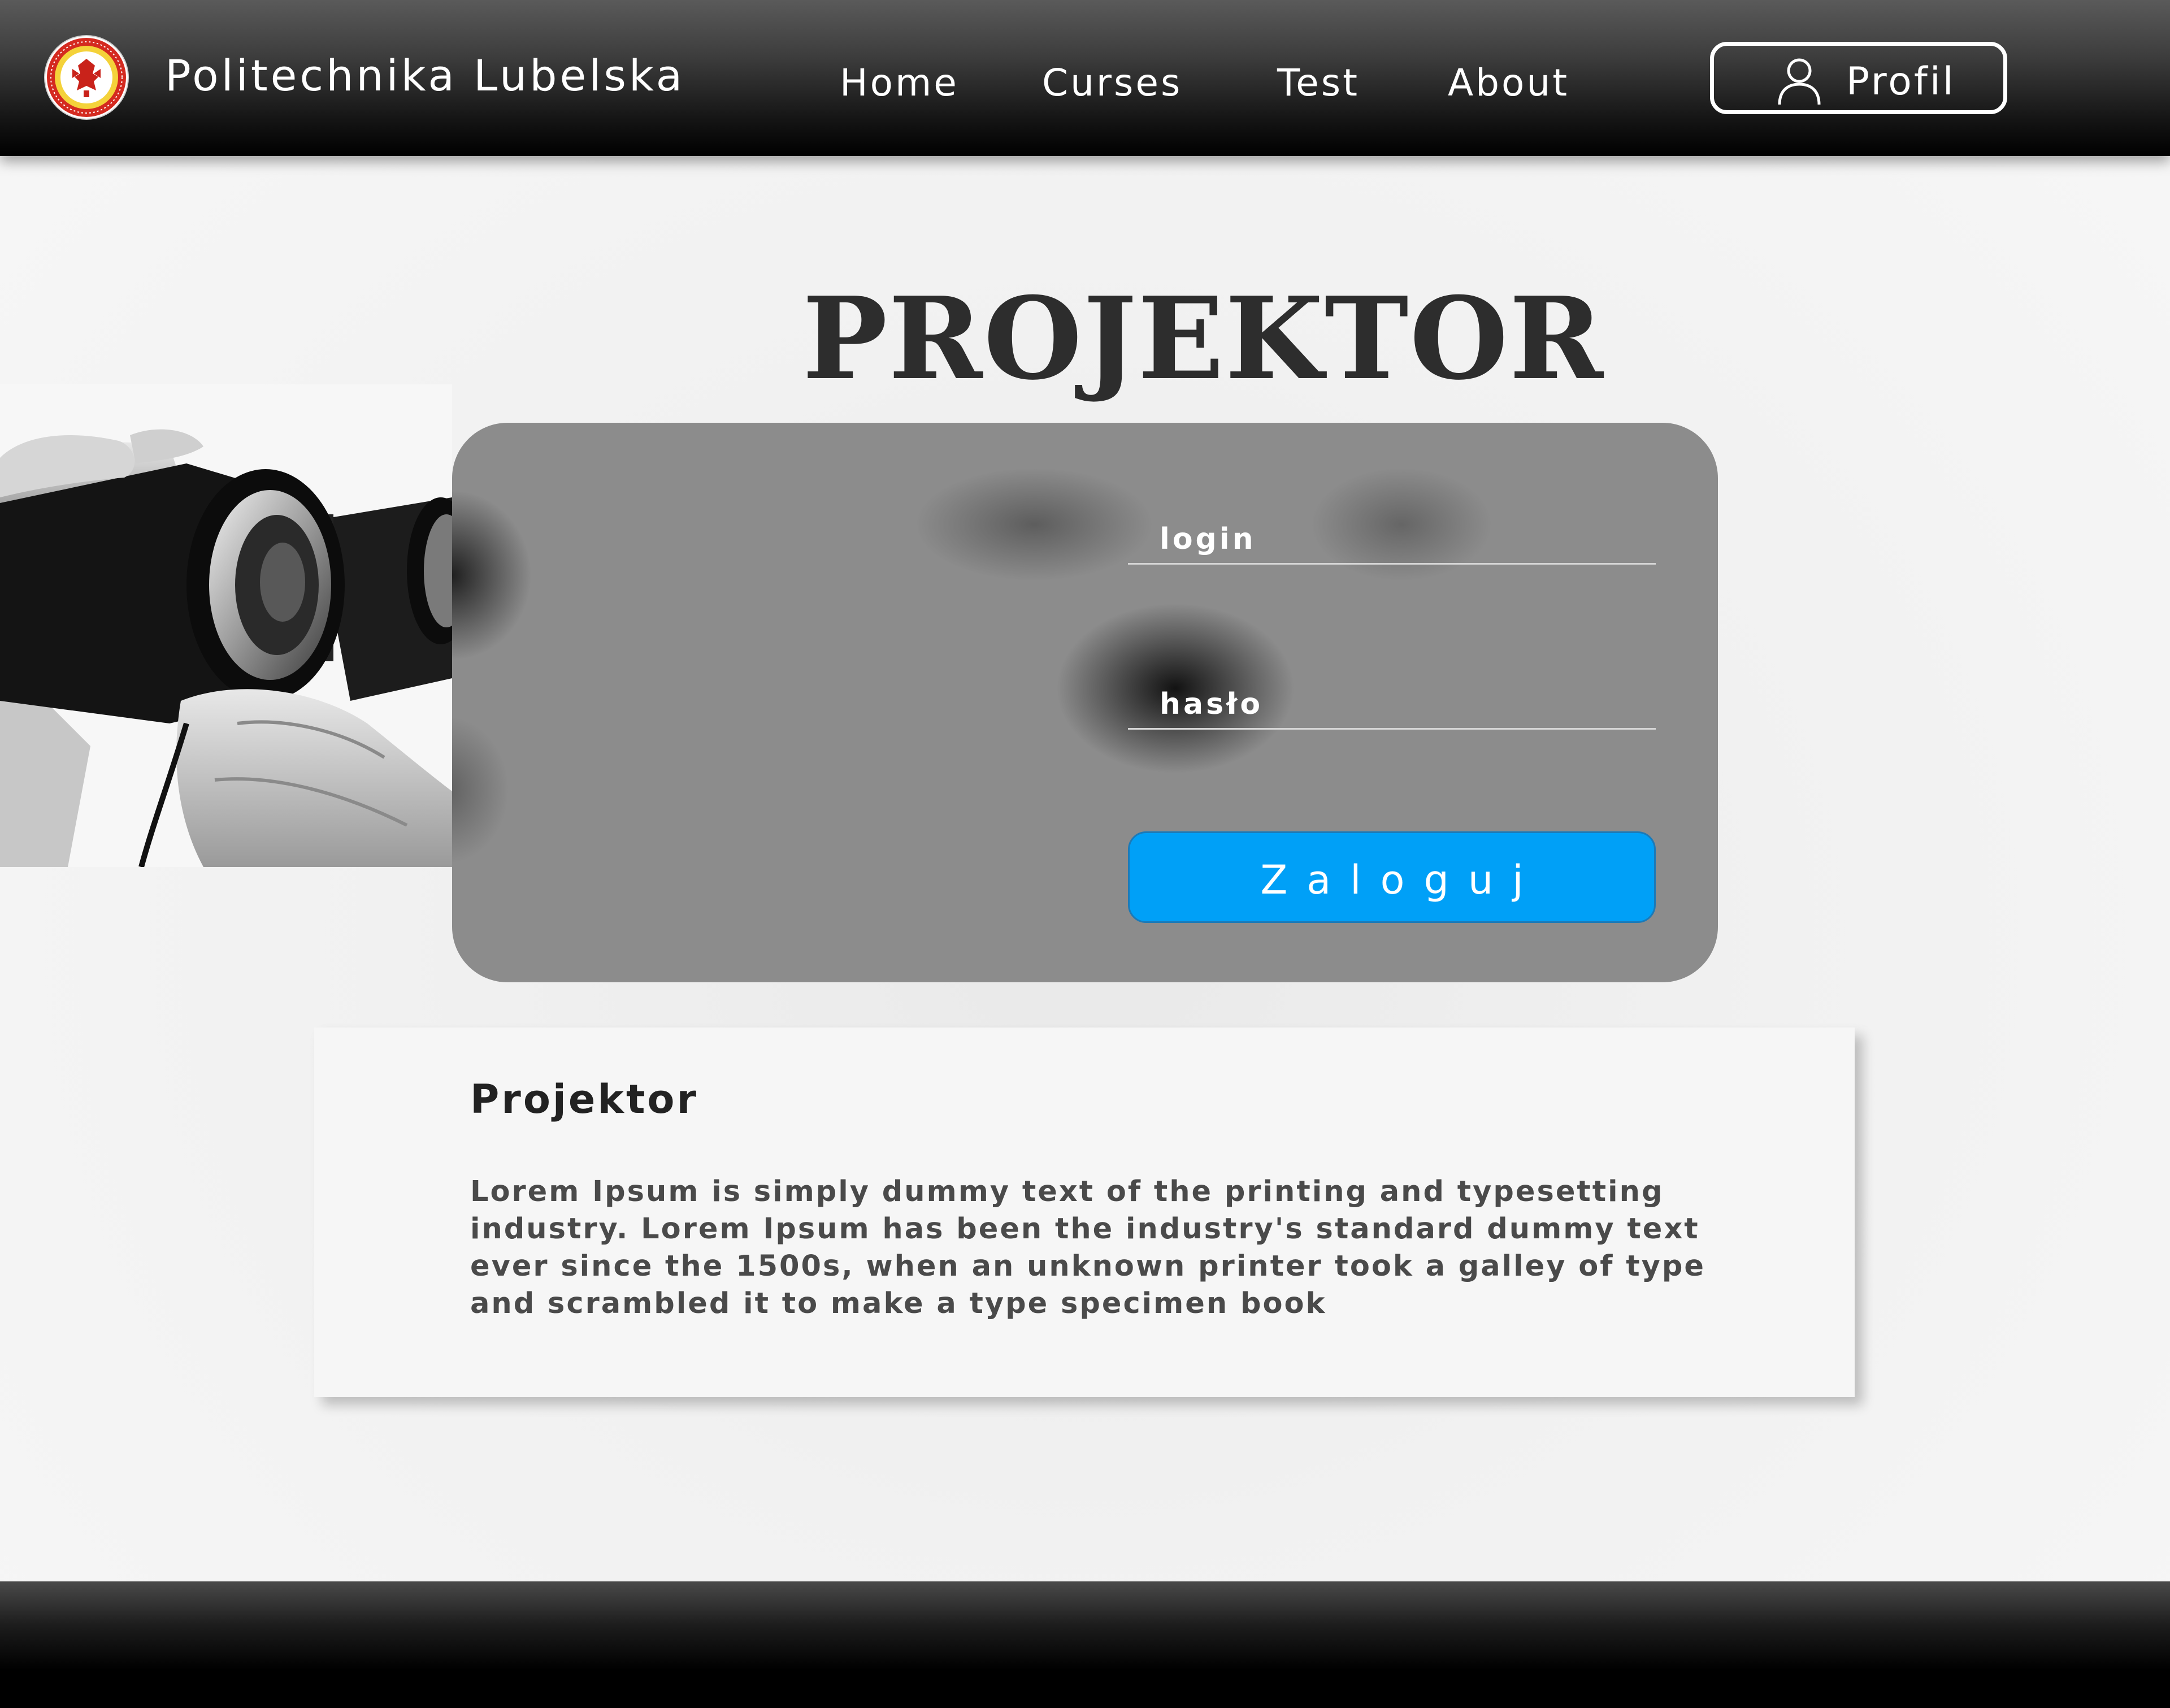  Describe the element at coordinates (1212, 704) in the screenshot. I see `password-placeholder: hasło` at that location.